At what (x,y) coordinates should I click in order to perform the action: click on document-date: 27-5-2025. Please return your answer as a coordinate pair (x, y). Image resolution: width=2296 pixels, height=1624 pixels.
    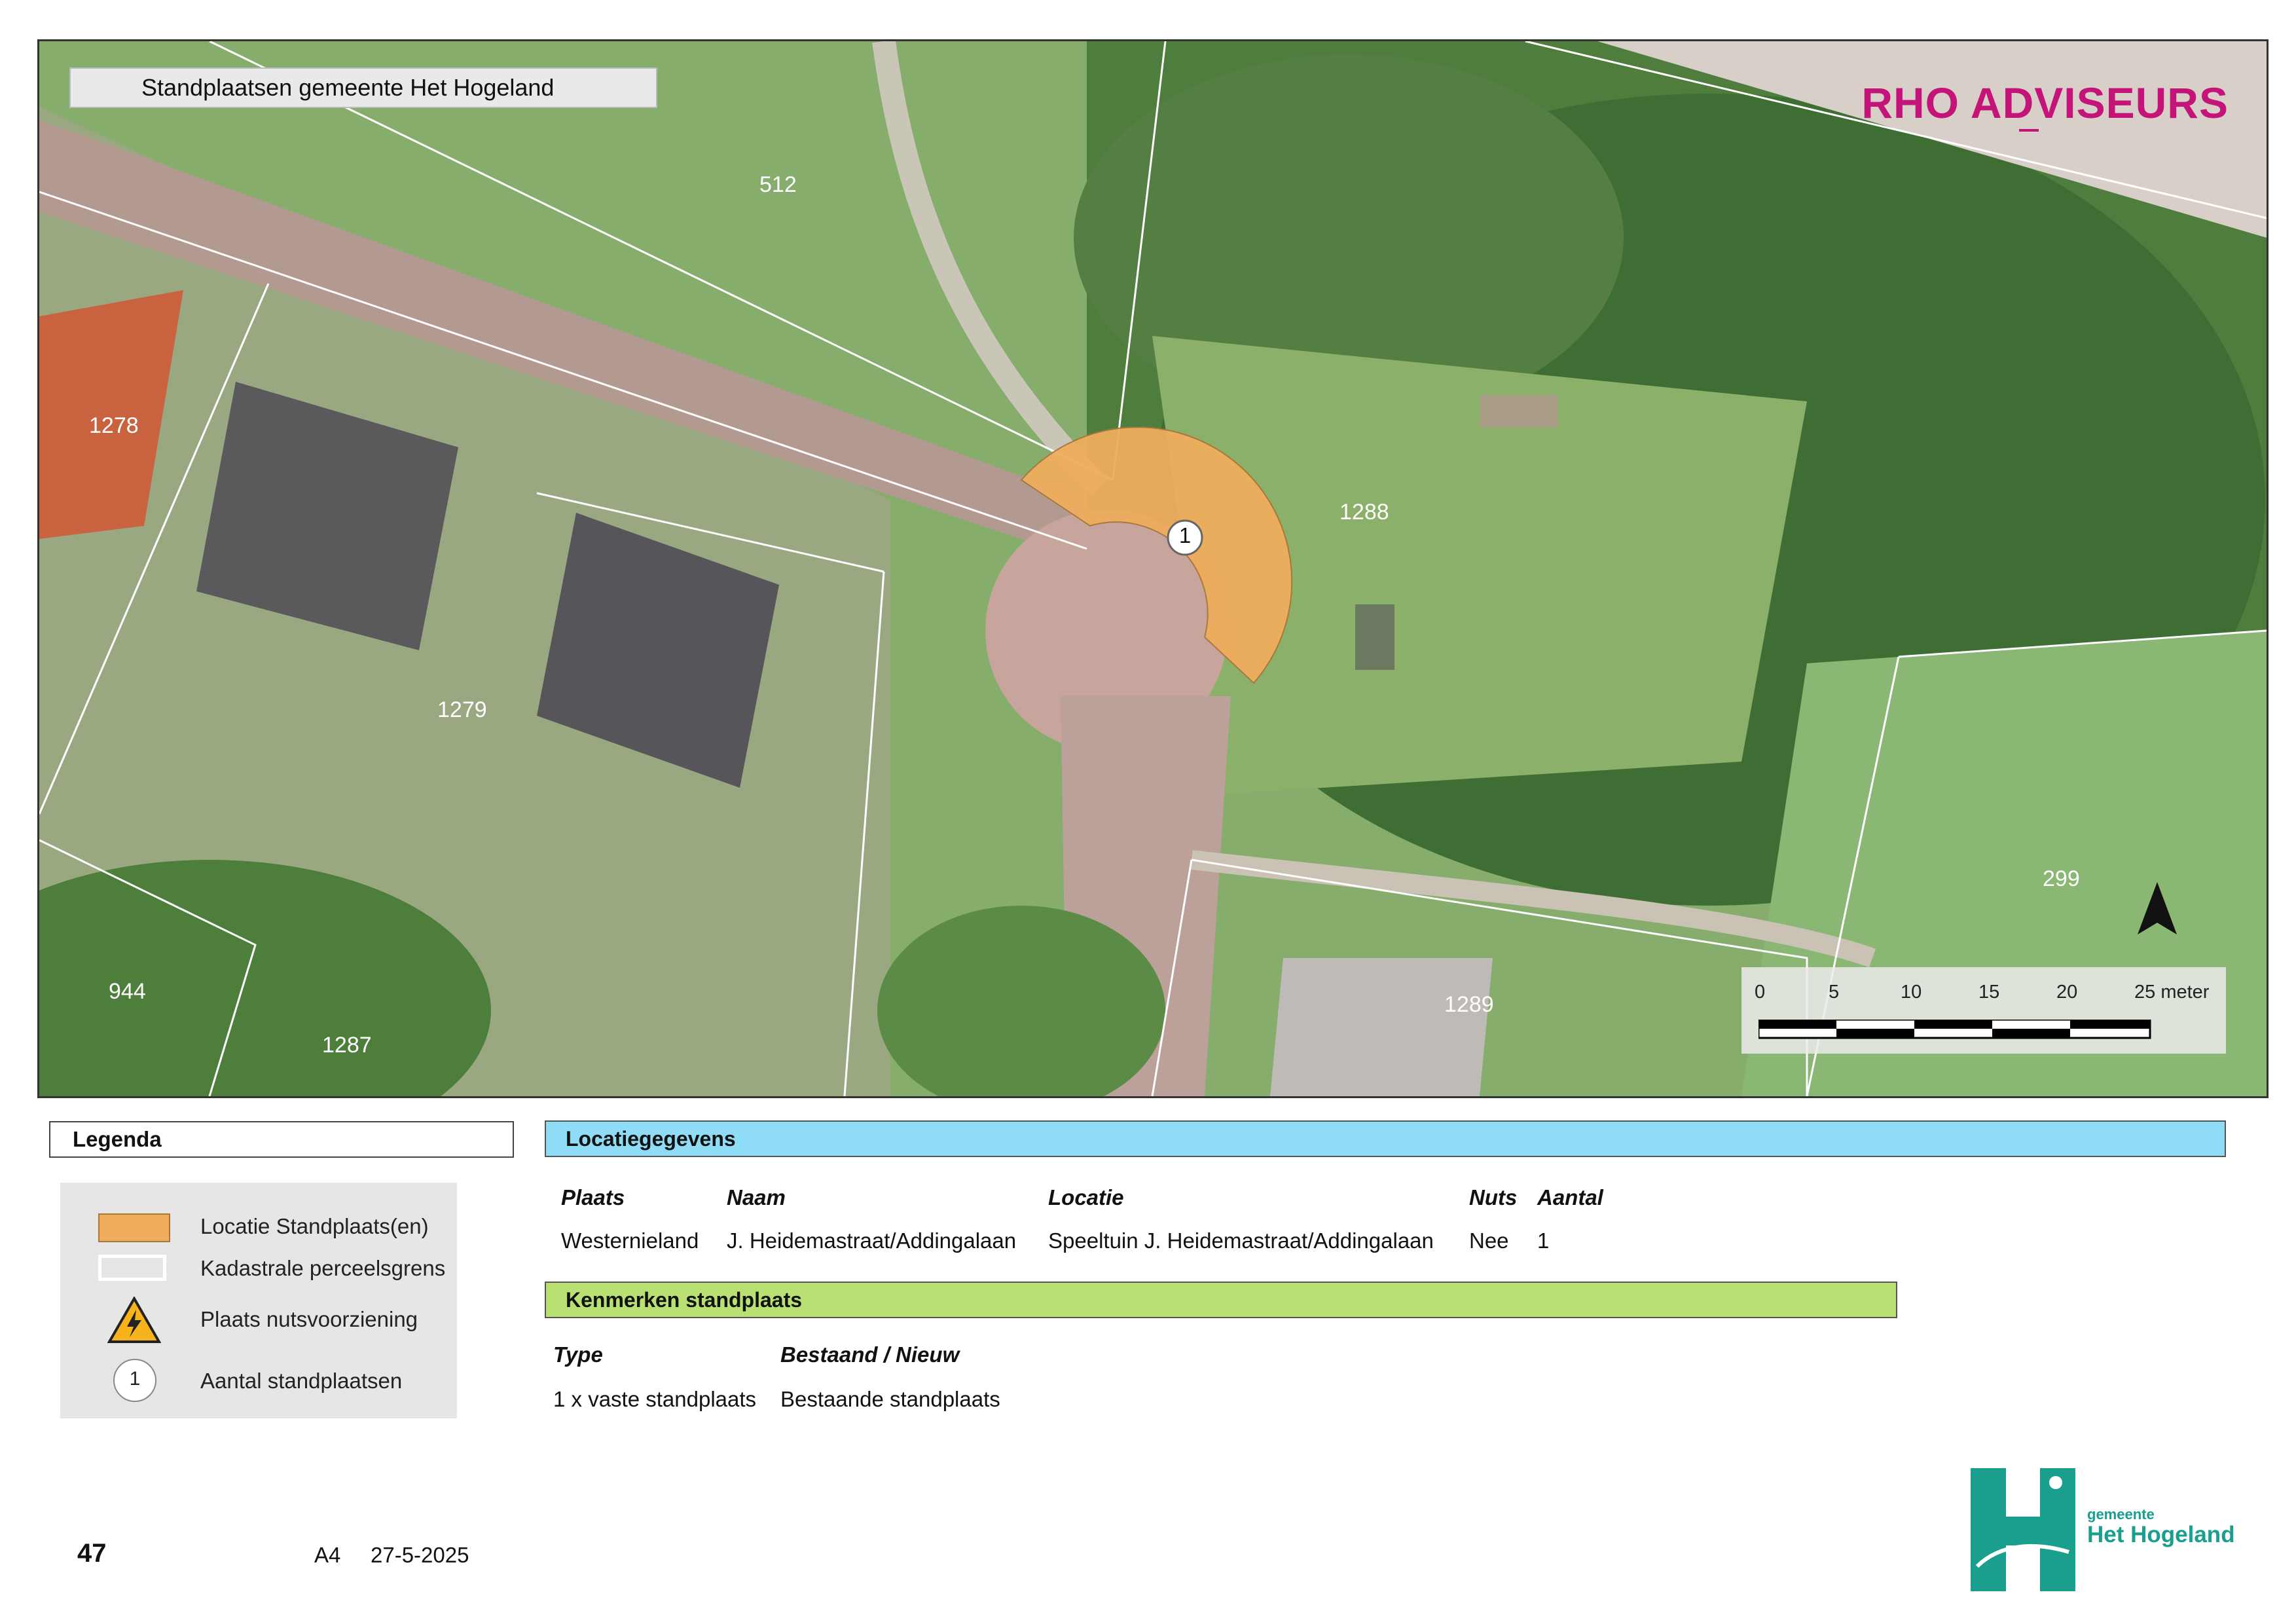
    Looking at the image, I should click on (420, 1555).